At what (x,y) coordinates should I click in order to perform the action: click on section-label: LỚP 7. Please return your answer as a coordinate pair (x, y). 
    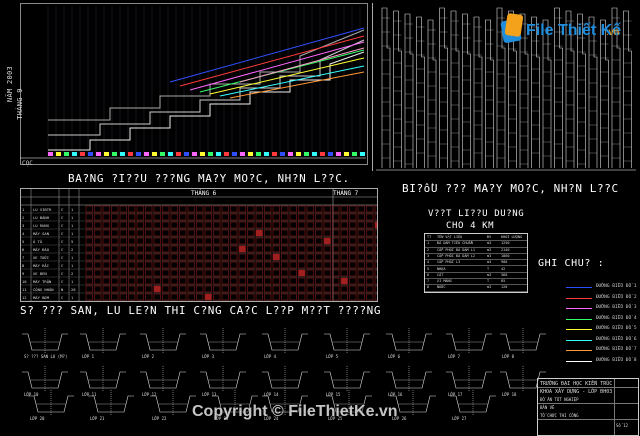
    Looking at the image, I should click on (454, 356).